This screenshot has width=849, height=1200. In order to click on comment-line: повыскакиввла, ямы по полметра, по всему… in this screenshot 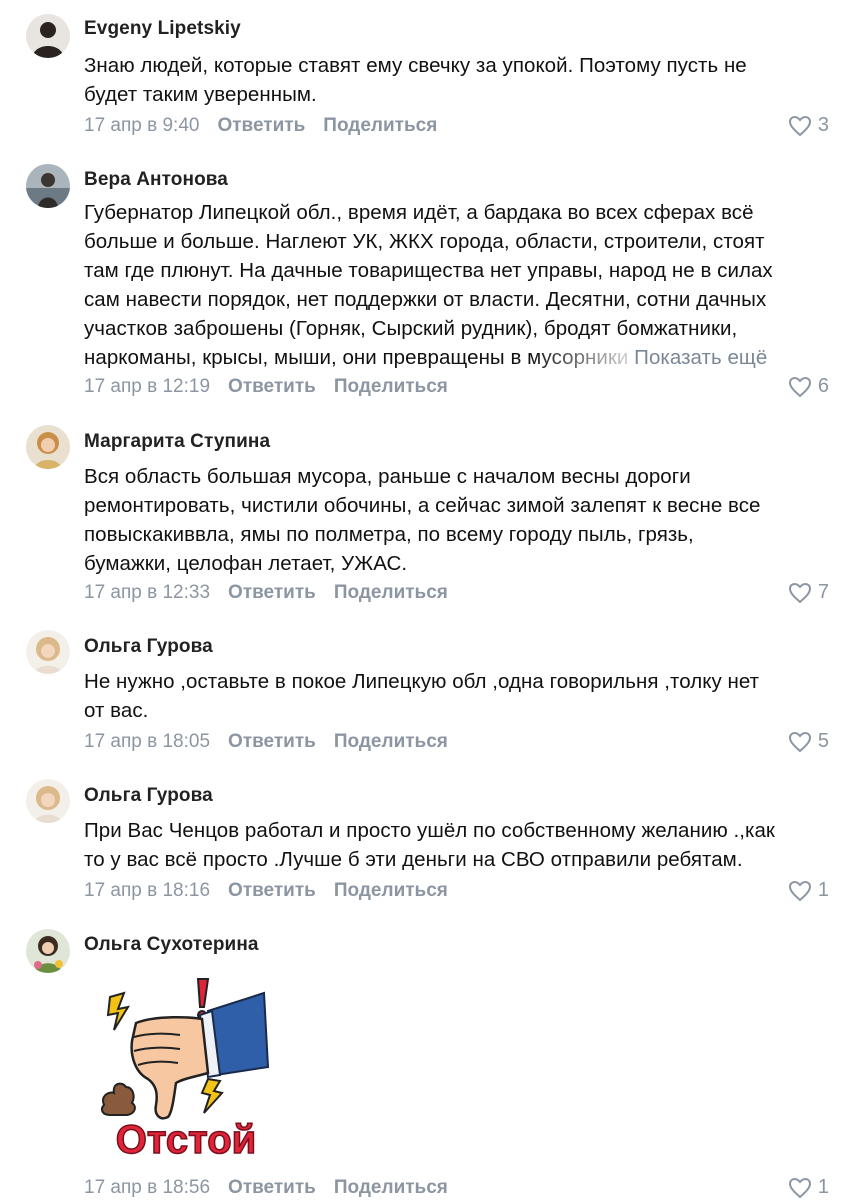, I will do `click(389, 534)`.